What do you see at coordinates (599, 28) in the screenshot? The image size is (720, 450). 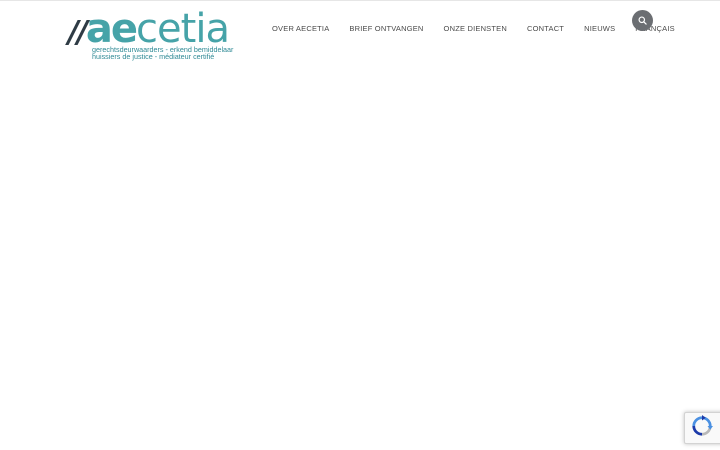 I see `nav-item-nieuws: NIEUWS` at bounding box center [599, 28].